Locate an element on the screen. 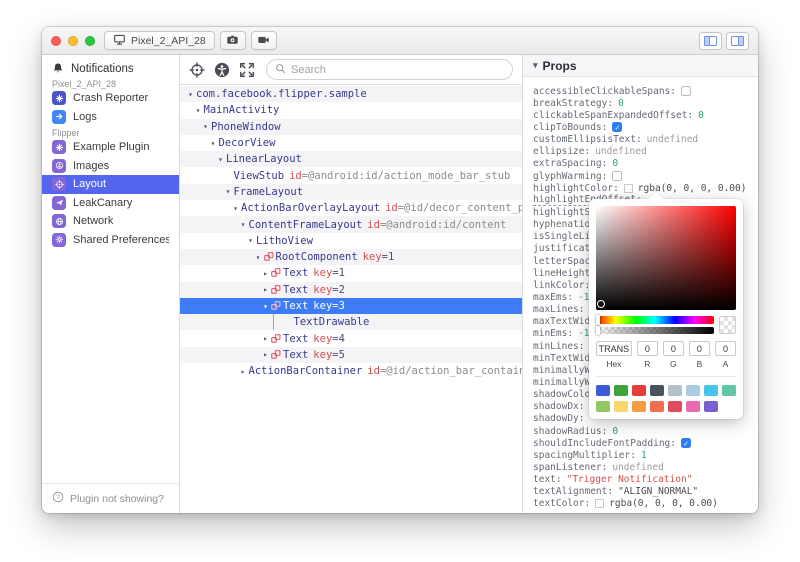 The width and height of the screenshot is (800, 562). color-input-r is located at coordinates (647, 348).